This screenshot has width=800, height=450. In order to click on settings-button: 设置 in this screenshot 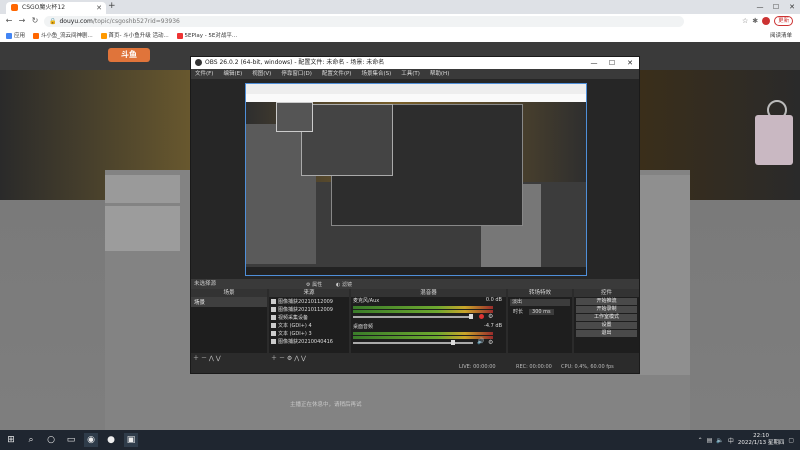, I will do `click(606, 325)`.